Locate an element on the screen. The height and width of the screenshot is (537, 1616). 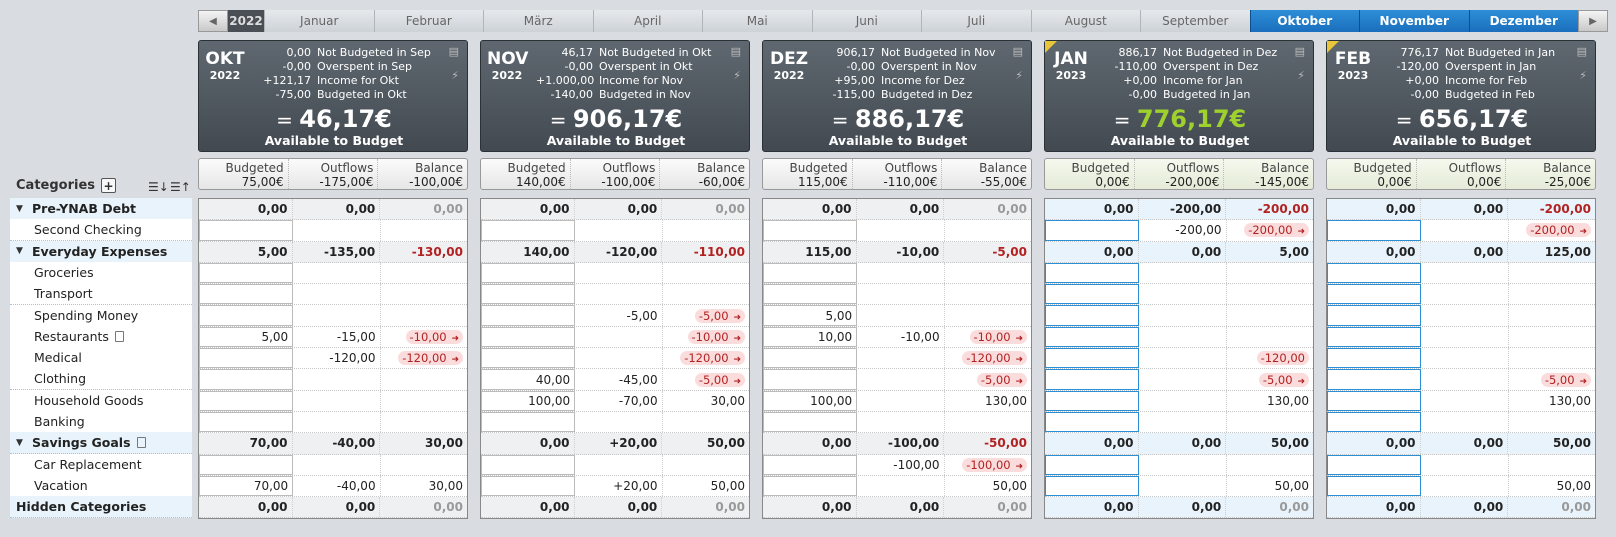
month-tab-1: Februar is located at coordinates (428, 21).